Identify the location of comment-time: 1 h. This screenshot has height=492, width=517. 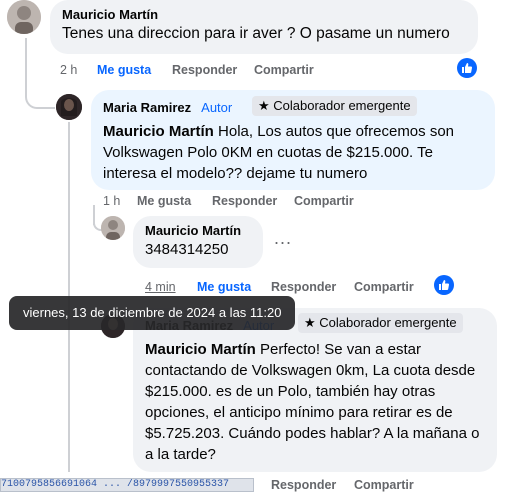
(111, 201).